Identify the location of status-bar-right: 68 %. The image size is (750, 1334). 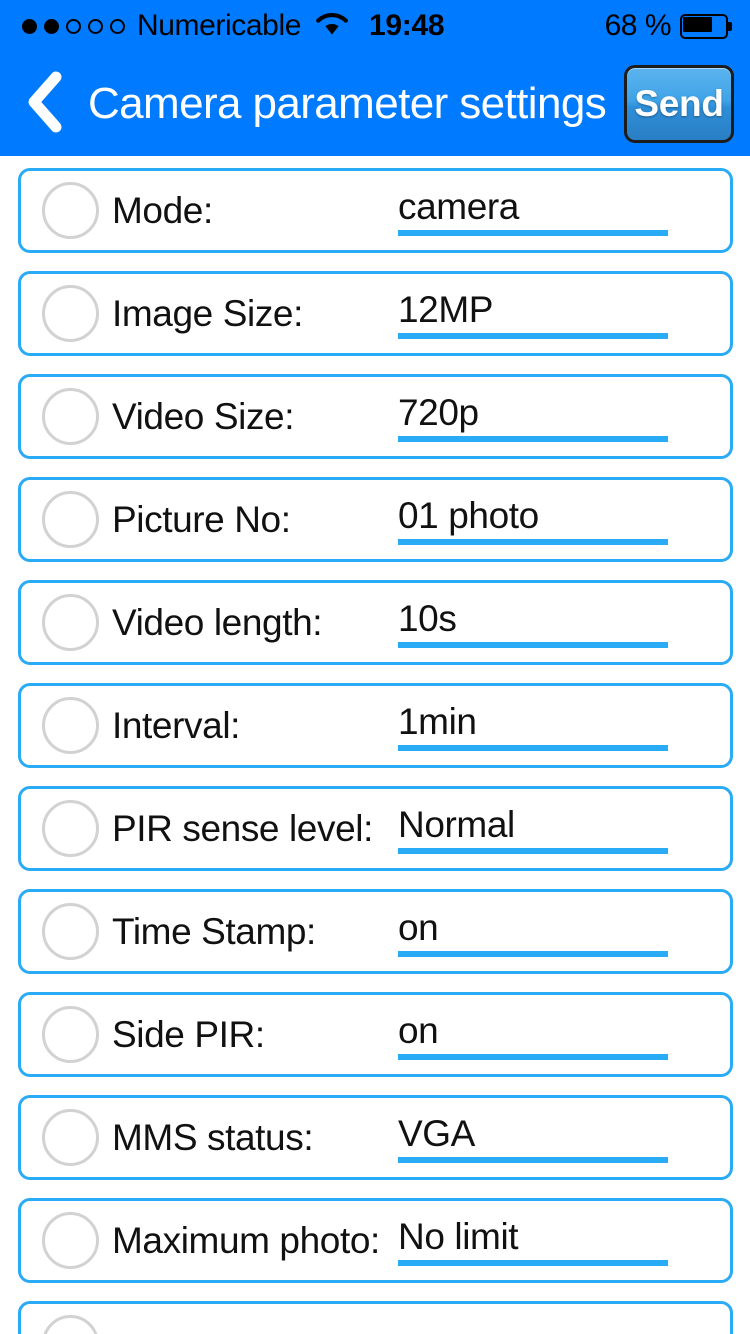
(668, 26).